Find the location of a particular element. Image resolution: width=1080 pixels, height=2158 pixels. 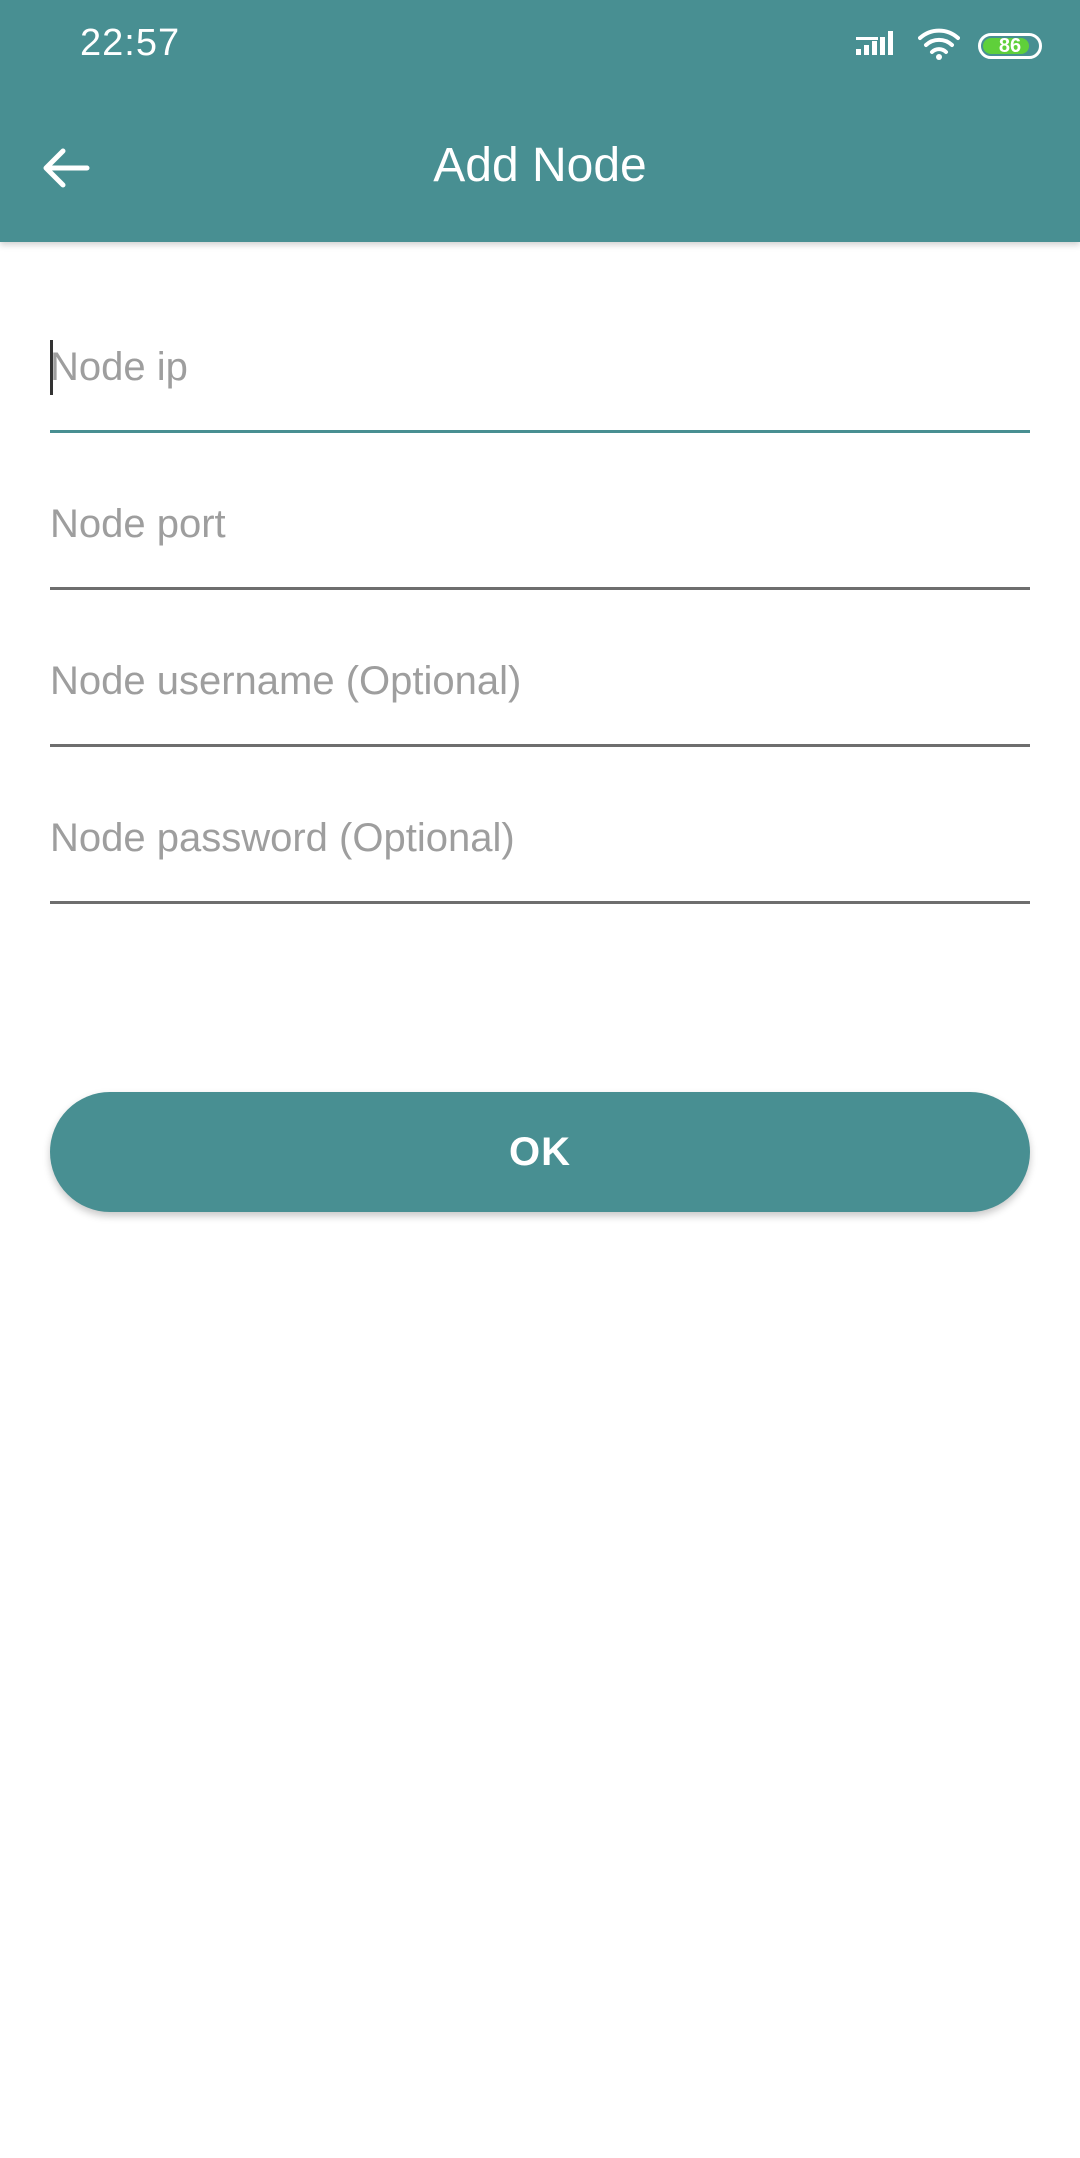

node-password-input is located at coordinates (540, 838).